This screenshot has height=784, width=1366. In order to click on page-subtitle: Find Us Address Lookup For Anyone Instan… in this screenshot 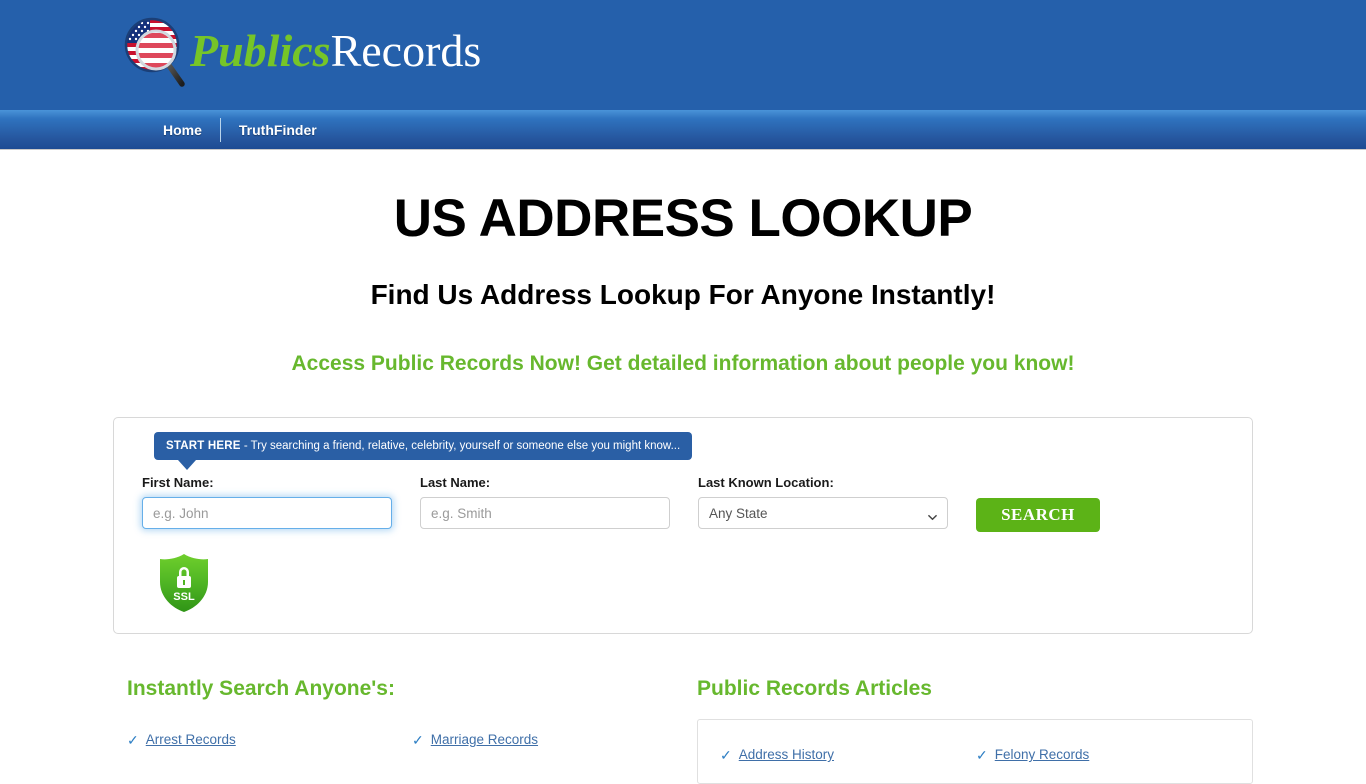, I will do `click(683, 294)`.